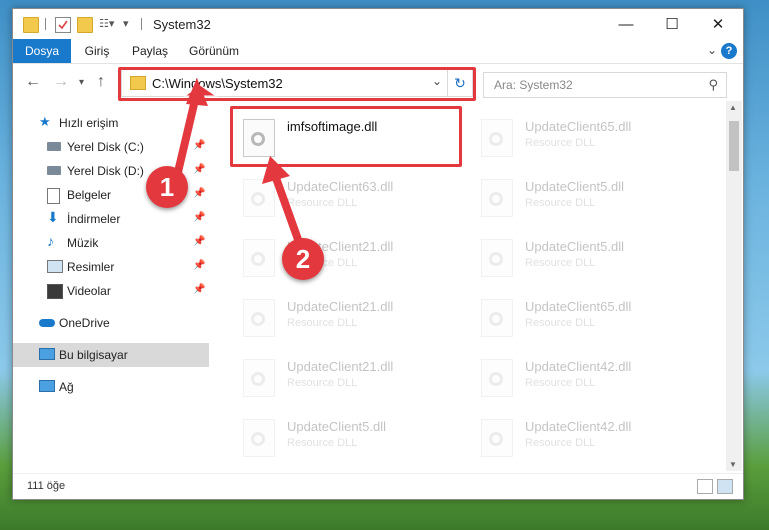 The width and height of the screenshot is (769, 530). Describe the element at coordinates (167, 187) in the screenshot. I see `callout-badge-1: 1` at that location.